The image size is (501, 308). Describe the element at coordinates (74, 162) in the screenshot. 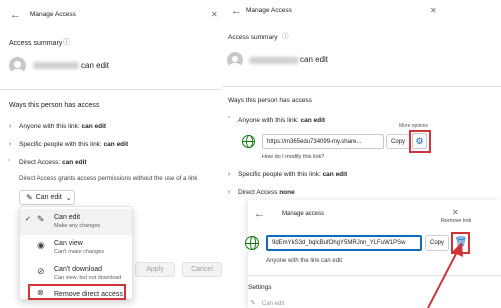

I see `direct-value: can edit` at that location.